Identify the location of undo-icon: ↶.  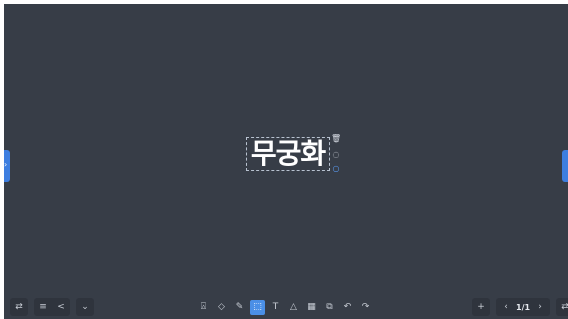
(347, 307).